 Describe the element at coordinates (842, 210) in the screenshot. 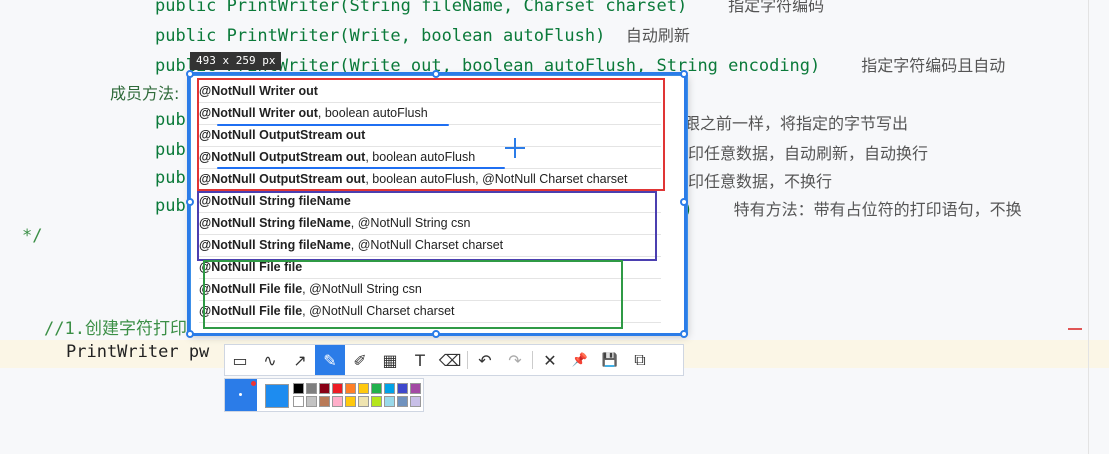

I see `code-note-8: gs) 特有方法：带有占位符的打印语句，不换` at that location.